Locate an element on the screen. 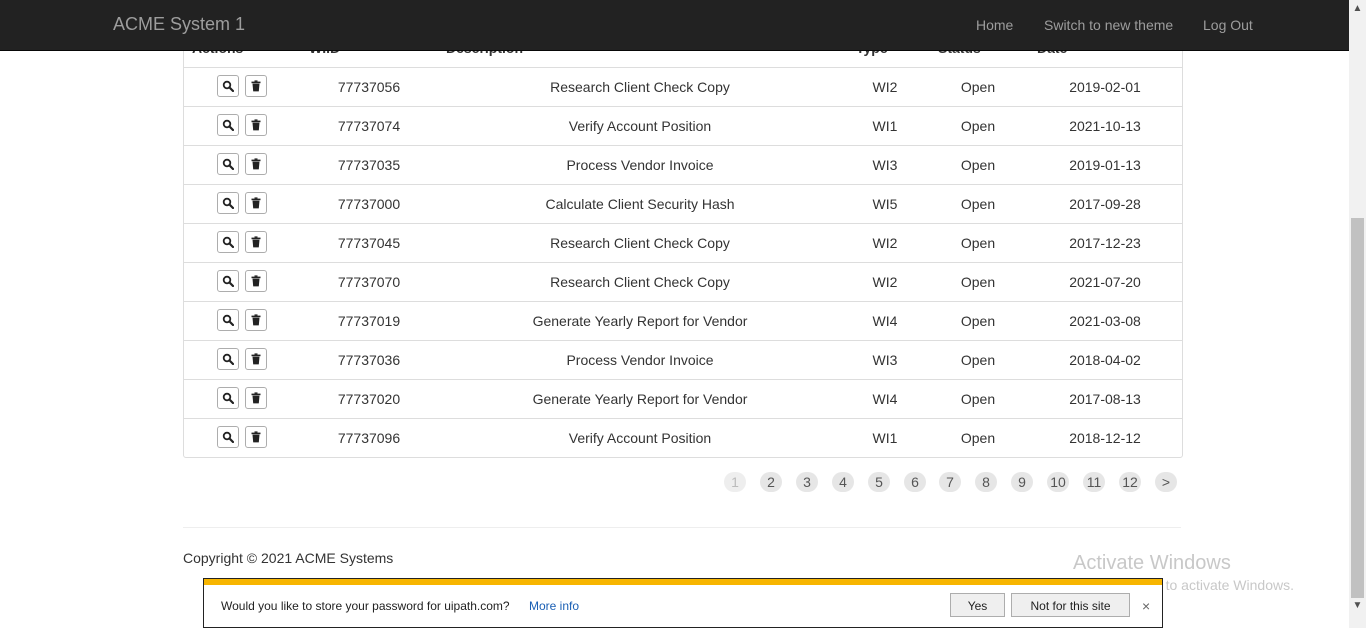  more-info-link: More info is located at coordinates (554, 606).